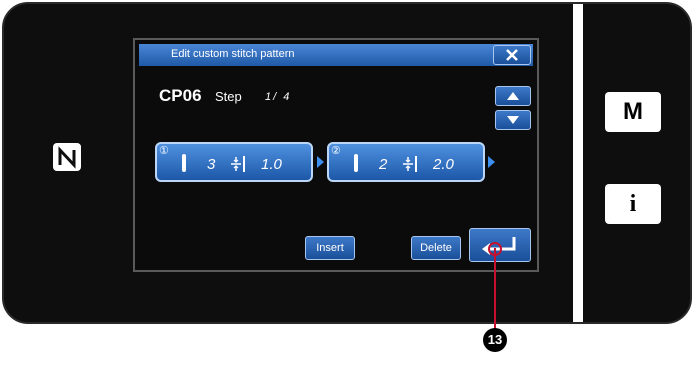  I want to click on step-item-2: ② 2 2.0, so click(406, 162).